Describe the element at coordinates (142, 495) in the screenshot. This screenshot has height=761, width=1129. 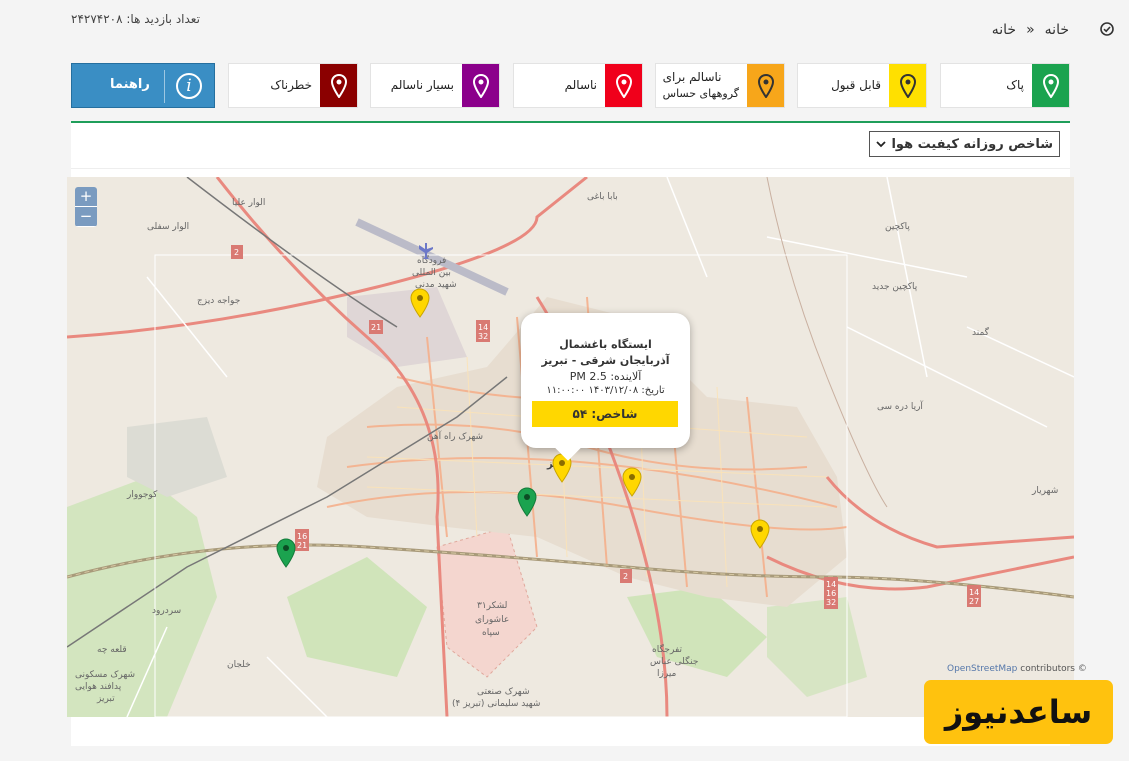
I see `map-label-kojovar: کوجووار` at that location.